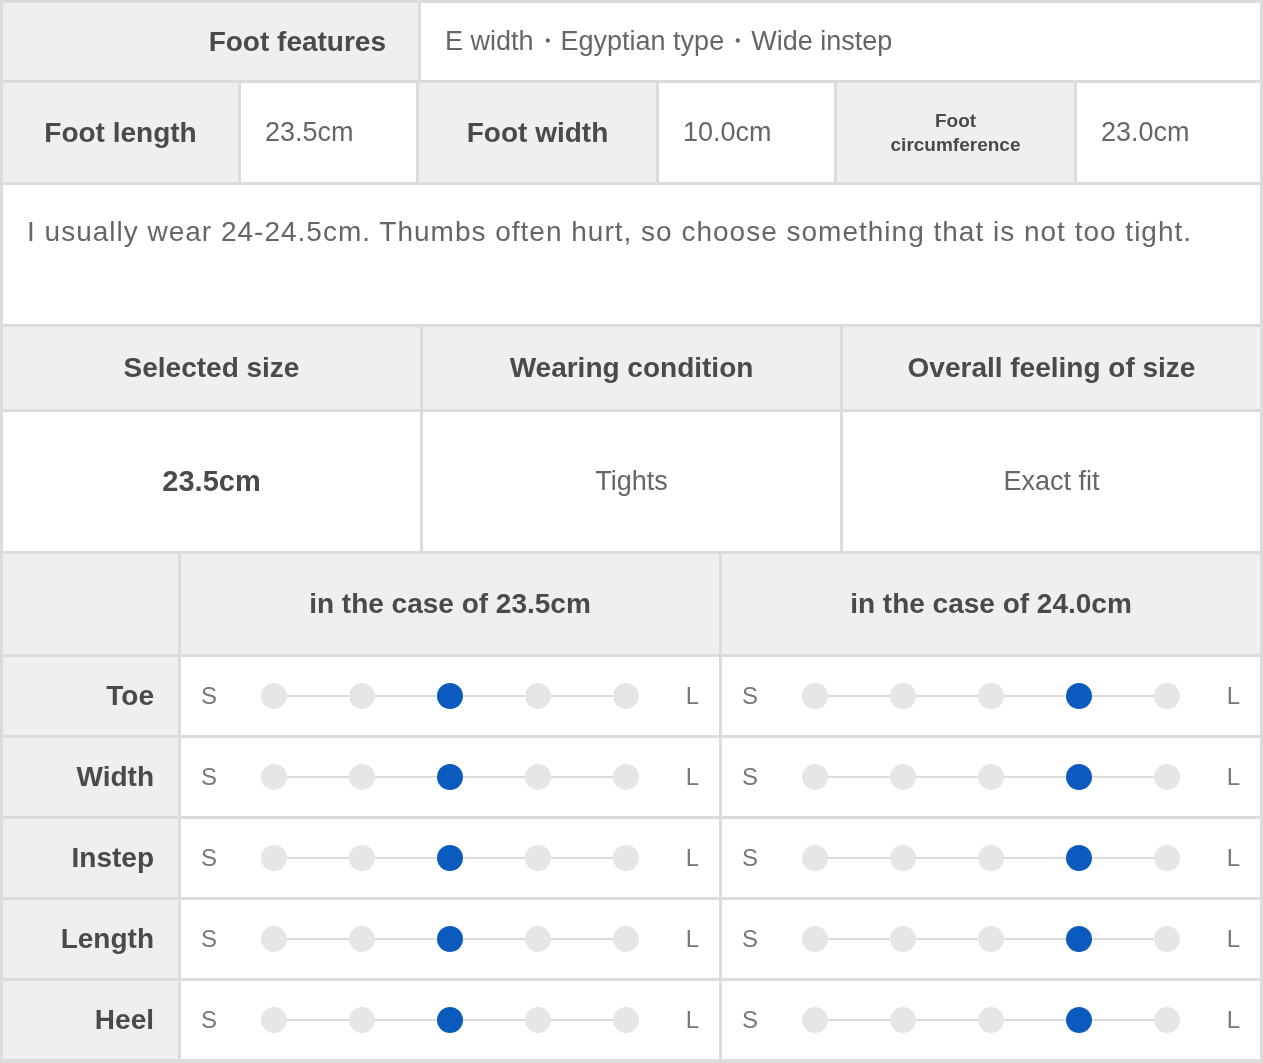 The height and width of the screenshot is (1063, 1263). What do you see at coordinates (537, 132) in the screenshot?
I see `header-cell: Foot width` at bounding box center [537, 132].